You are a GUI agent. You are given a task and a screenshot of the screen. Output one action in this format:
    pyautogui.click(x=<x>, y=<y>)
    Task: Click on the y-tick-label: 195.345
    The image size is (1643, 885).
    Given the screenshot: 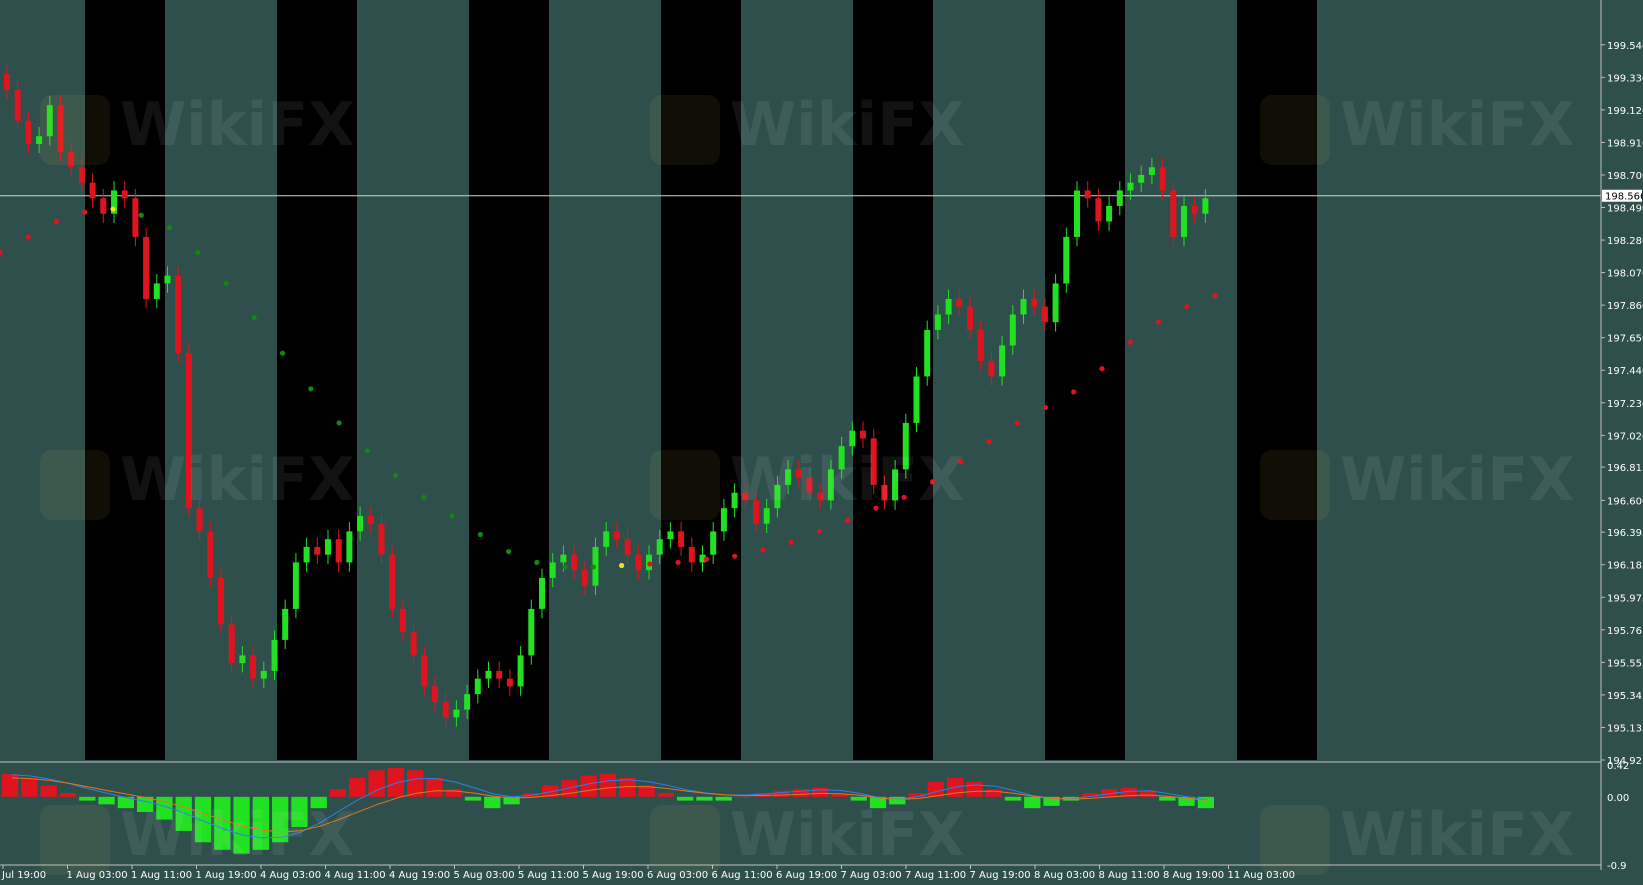 What is the action you would take?
    pyautogui.click(x=1625, y=696)
    